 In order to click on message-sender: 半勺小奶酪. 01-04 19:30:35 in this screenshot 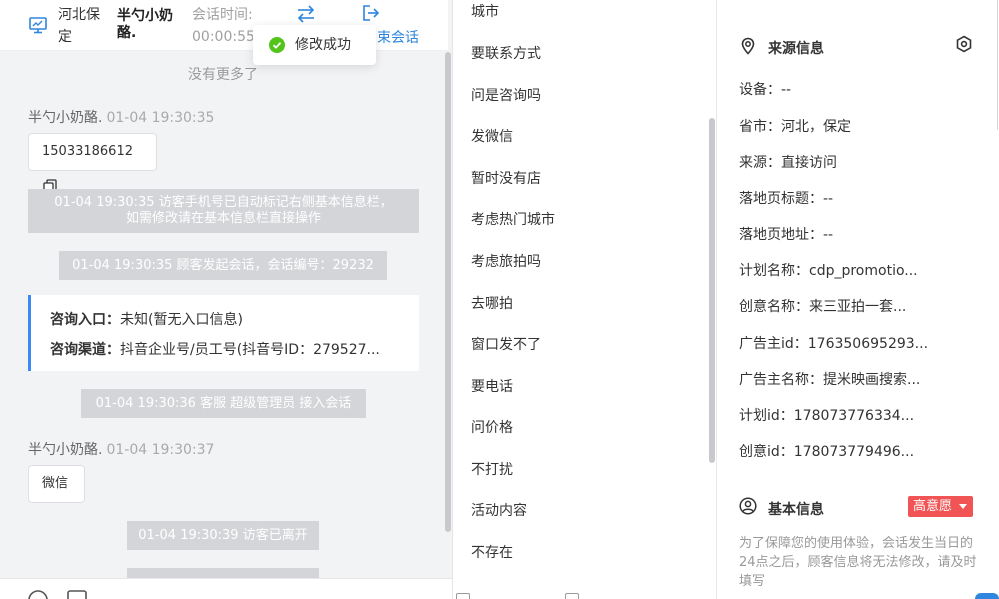, I will do `click(121, 117)`.